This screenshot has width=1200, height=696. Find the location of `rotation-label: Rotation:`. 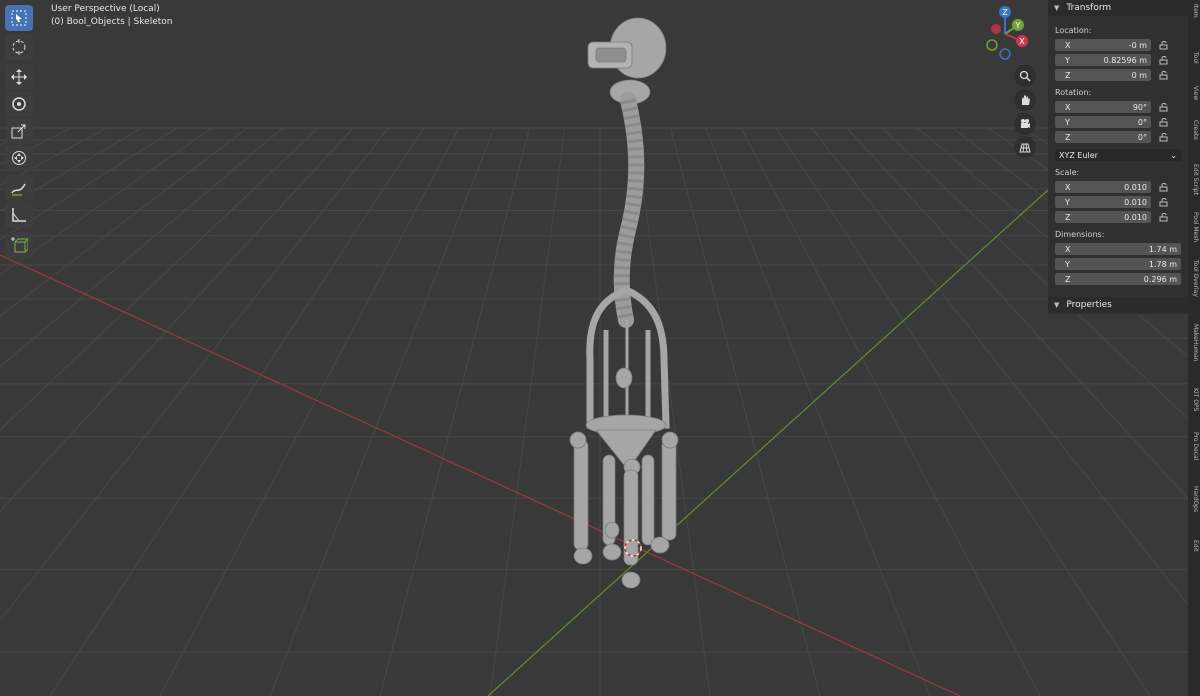

rotation-label: Rotation: is located at coordinates (1073, 92).